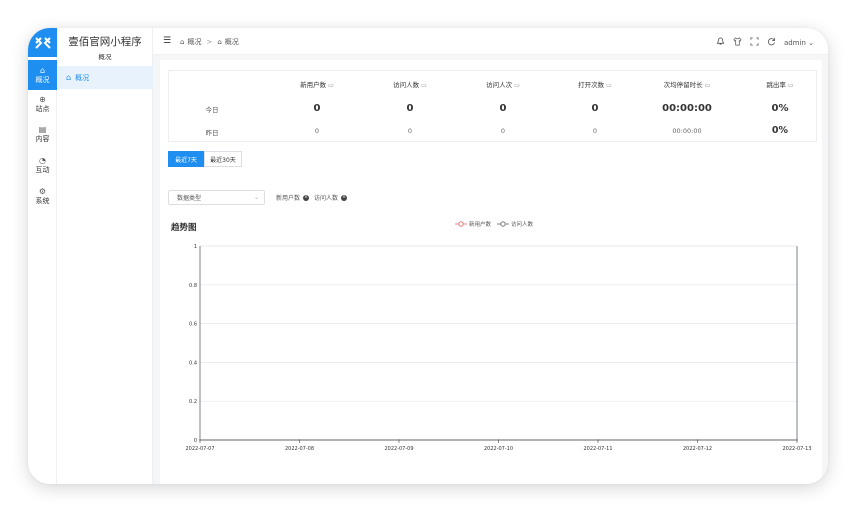 Image resolution: width=858 pixels, height=513 pixels. I want to click on breadcrumb: ⌂ 概况 > ⌂ 概况, so click(209, 42).